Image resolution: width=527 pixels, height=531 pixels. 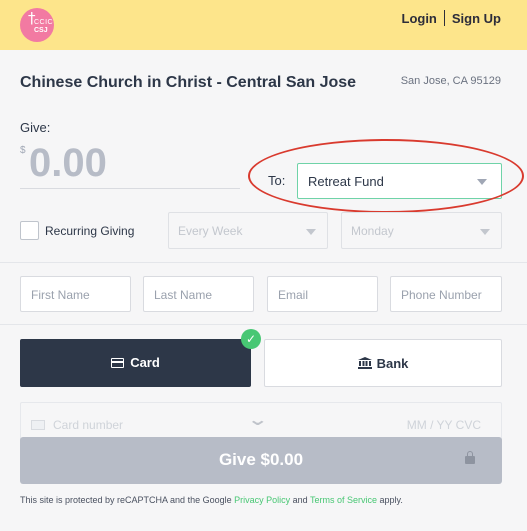 I want to click on amount-input: 0.00, so click(x=68, y=163).